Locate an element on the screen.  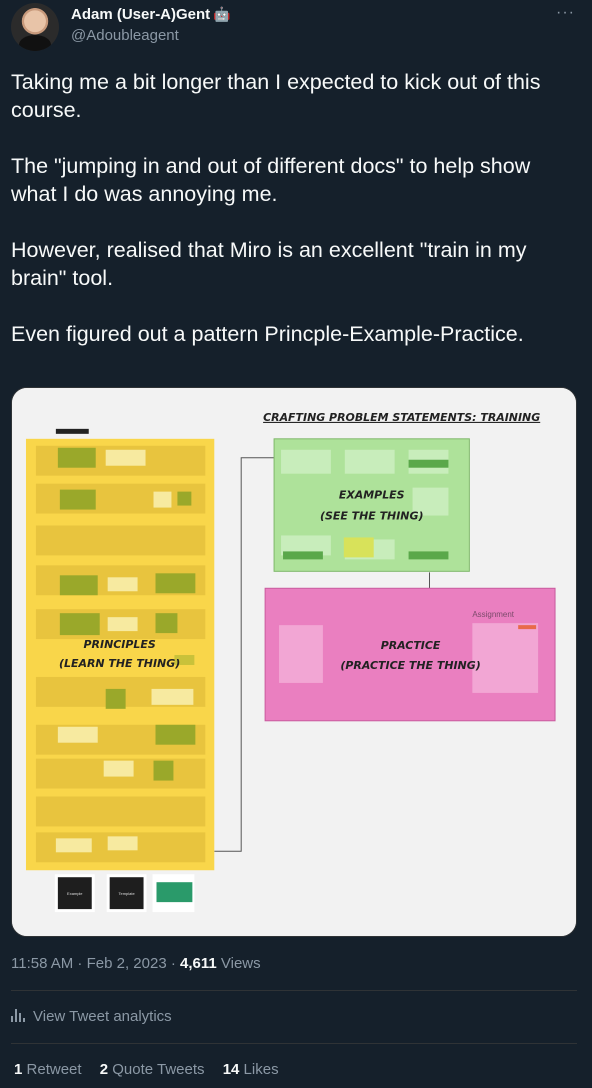
likes-stat: 14 Likes is located at coordinates (251, 1069).